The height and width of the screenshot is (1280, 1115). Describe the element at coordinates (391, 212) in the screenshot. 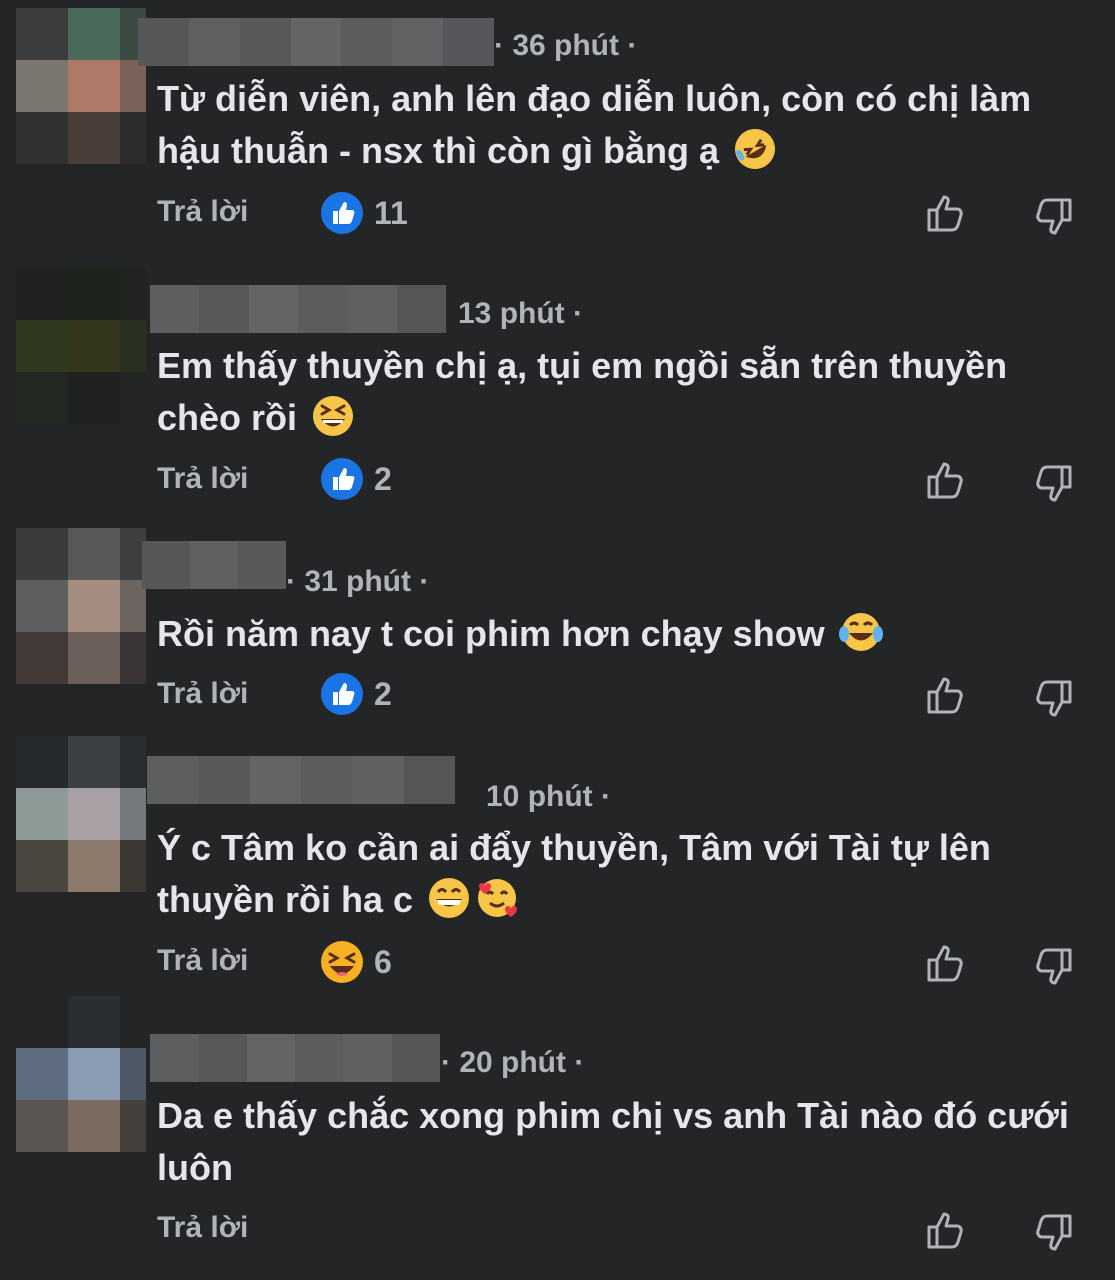

I see `reaction-count: 11` at that location.